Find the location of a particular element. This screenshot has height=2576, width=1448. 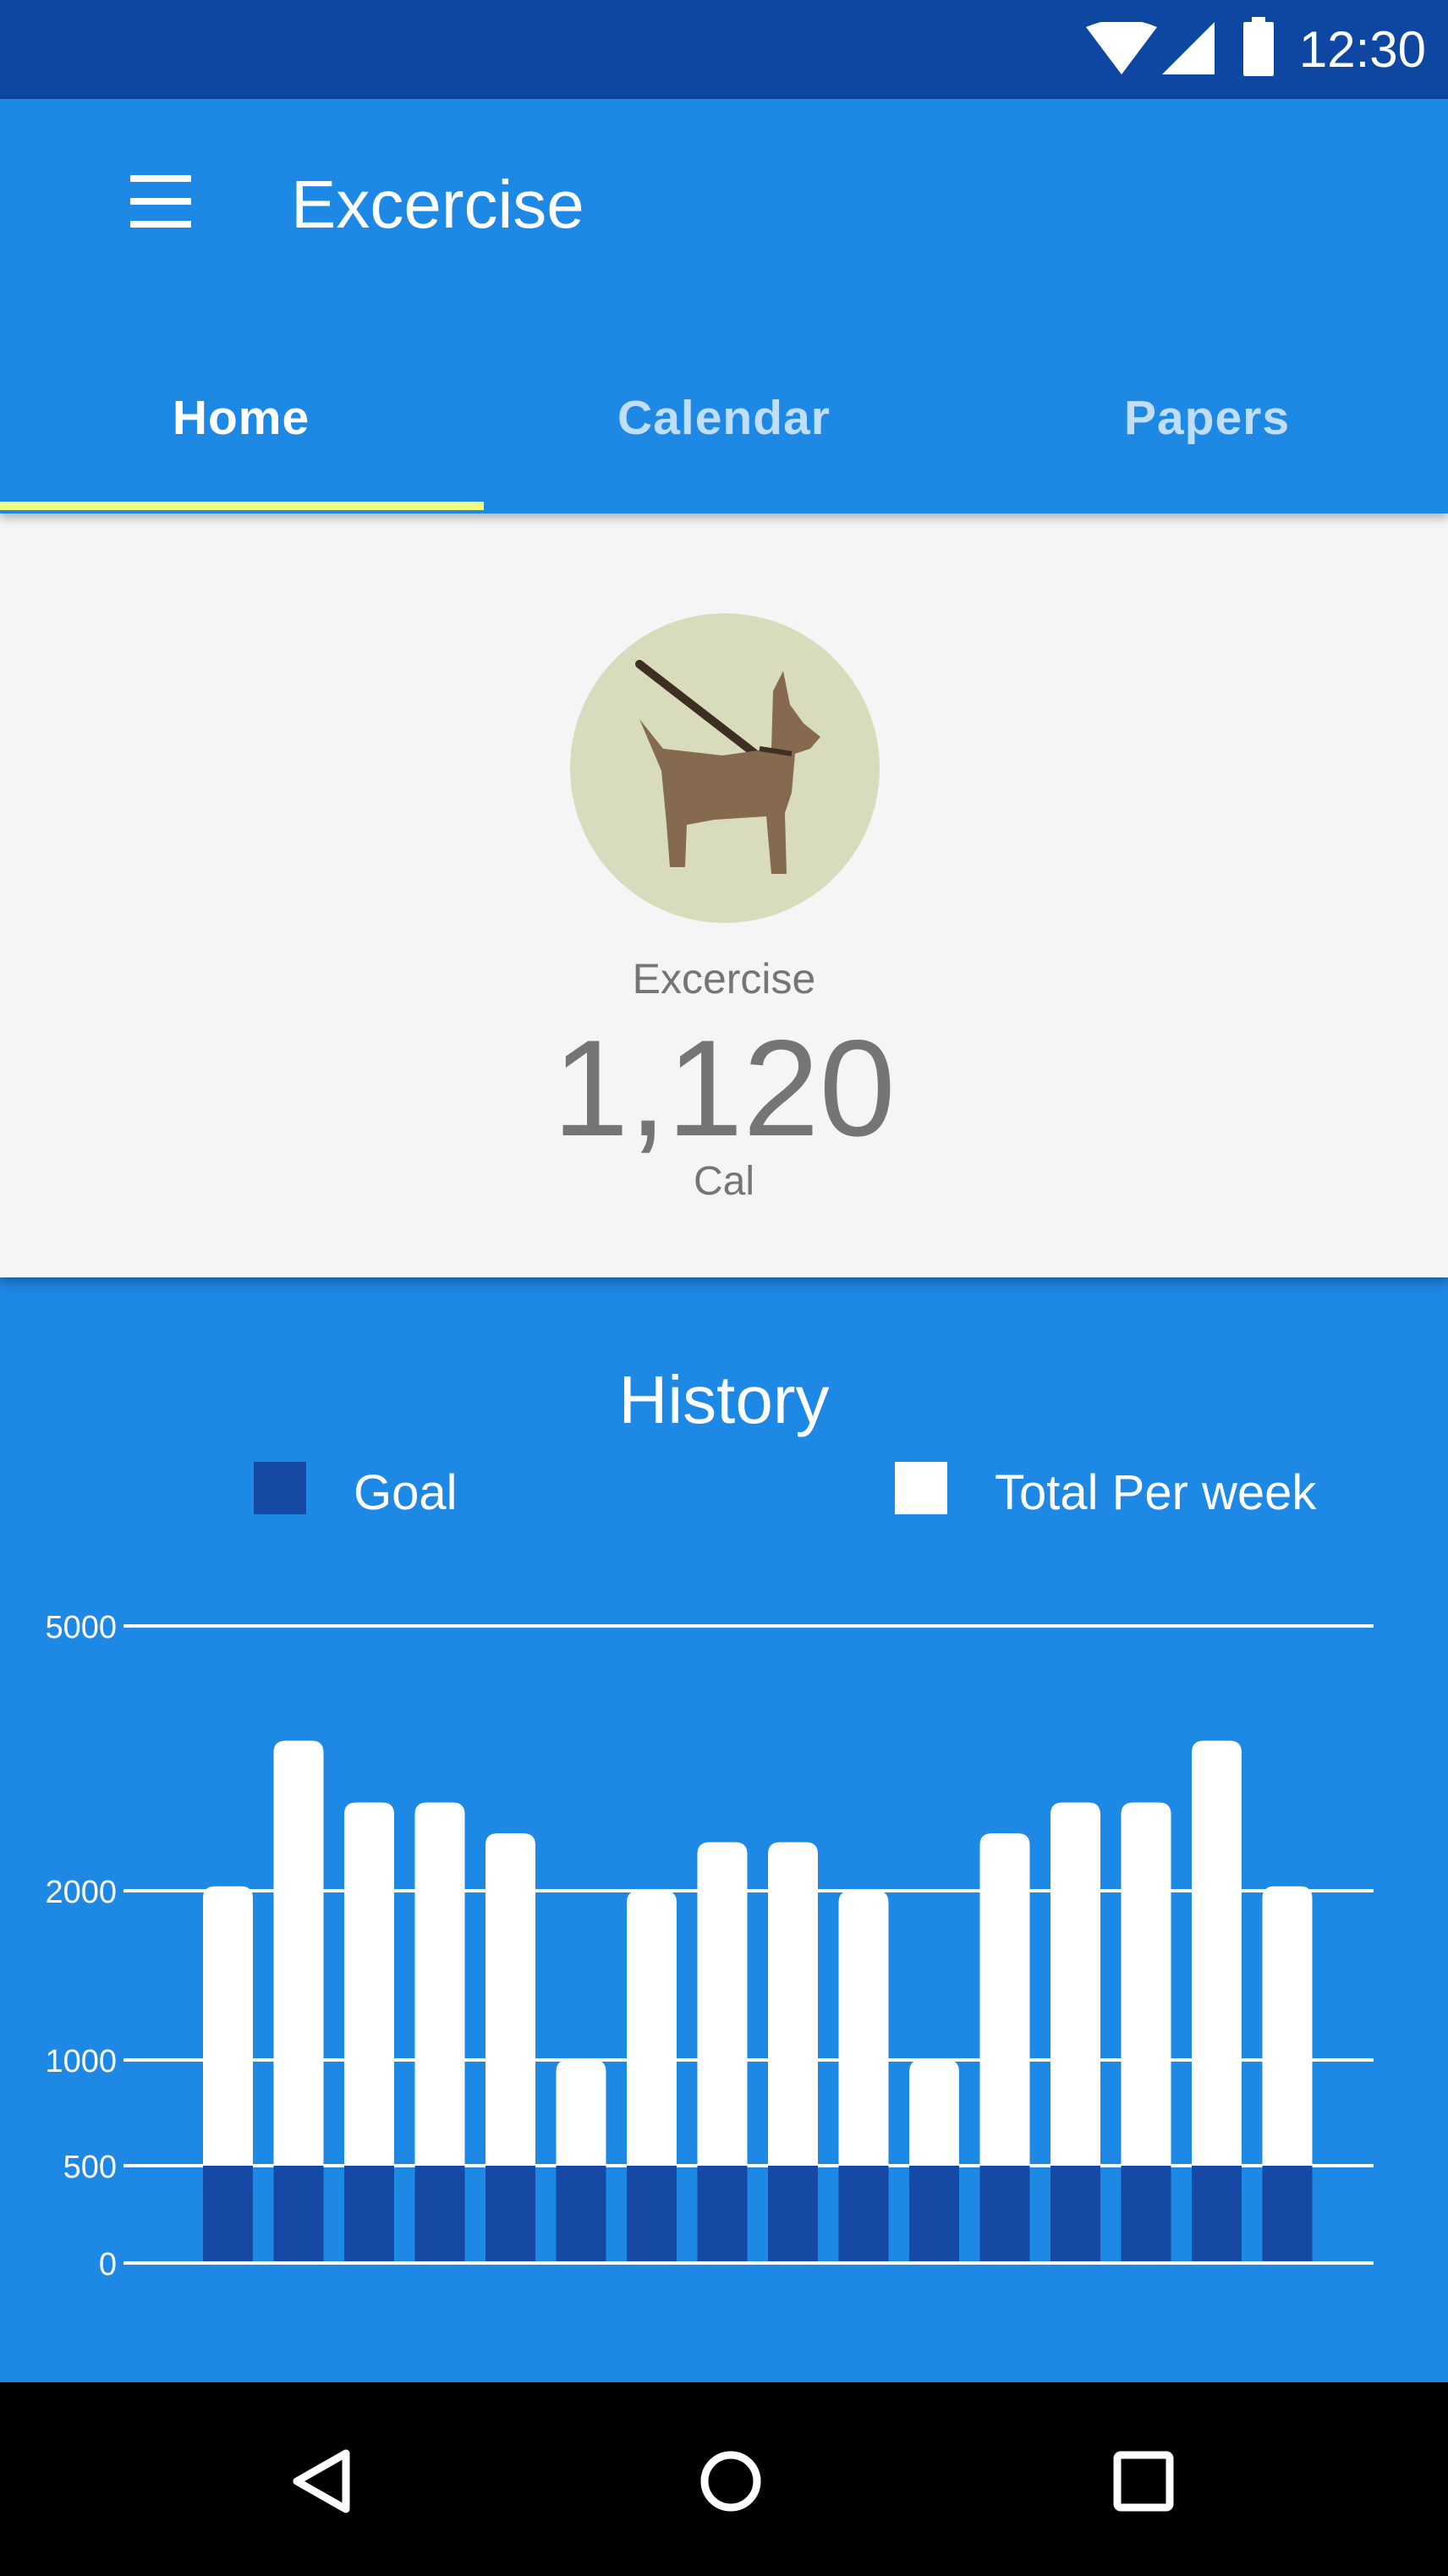

y-tick-label: 1000 is located at coordinates (81, 2061).